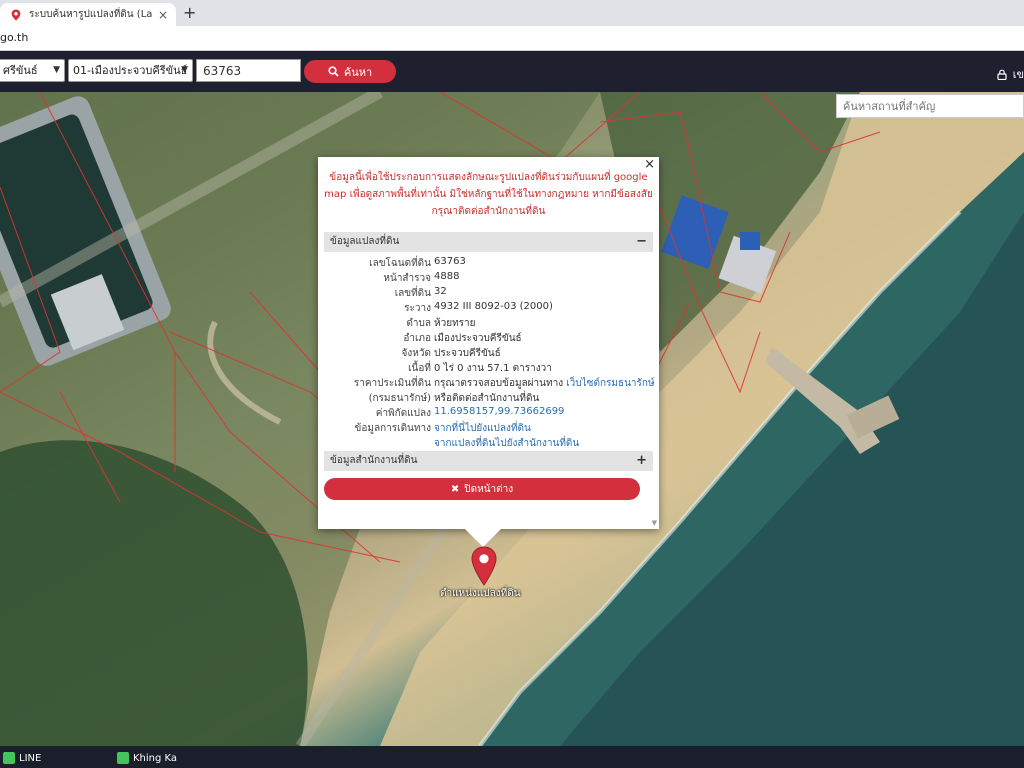 Image resolution: width=1024 pixels, height=768 pixels. I want to click on collapse-icon: −, so click(641, 242).